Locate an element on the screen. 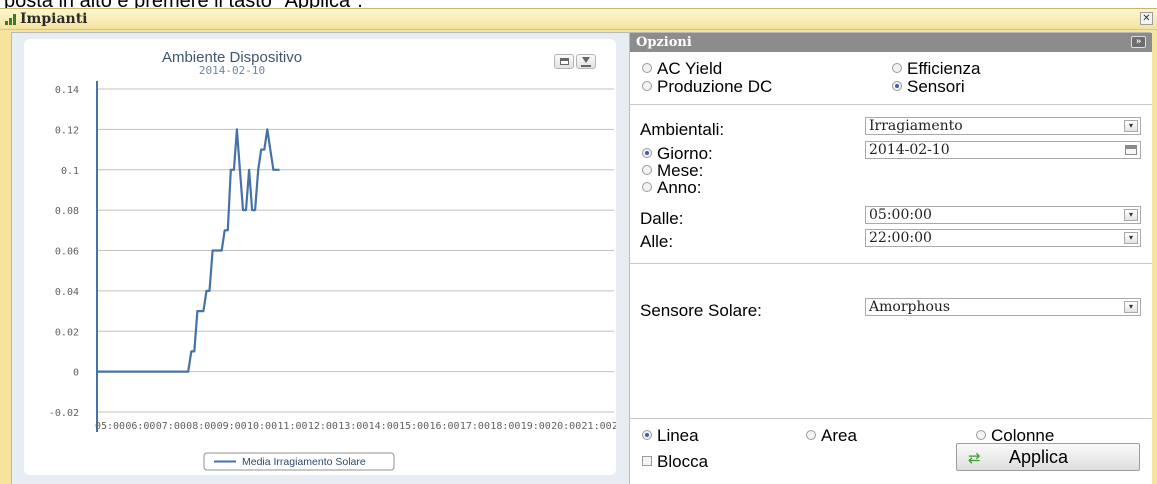 This screenshot has height=484, width=1157. radio-linea: Linea is located at coordinates (670, 436).